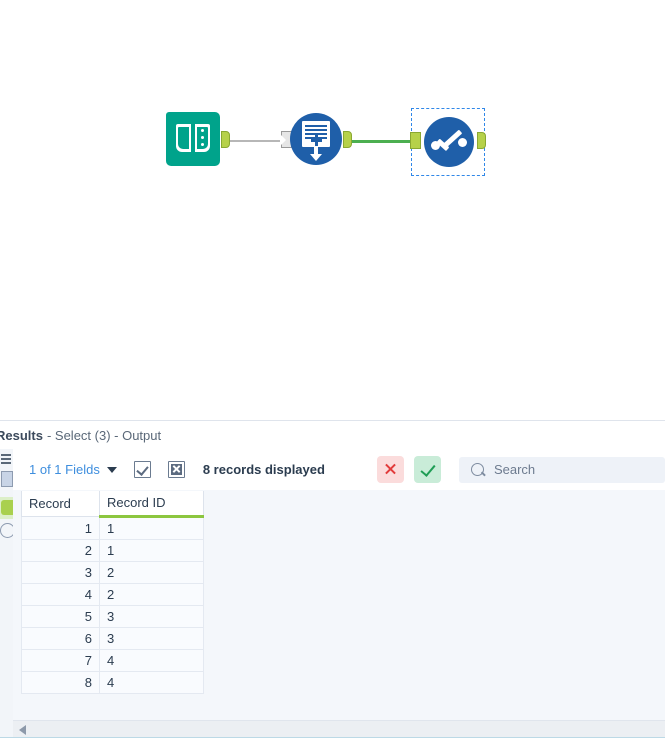 The image size is (665, 747). What do you see at coordinates (561, 469) in the screenshot?
I see `search-input: Search` at bounding box center [561, 469].